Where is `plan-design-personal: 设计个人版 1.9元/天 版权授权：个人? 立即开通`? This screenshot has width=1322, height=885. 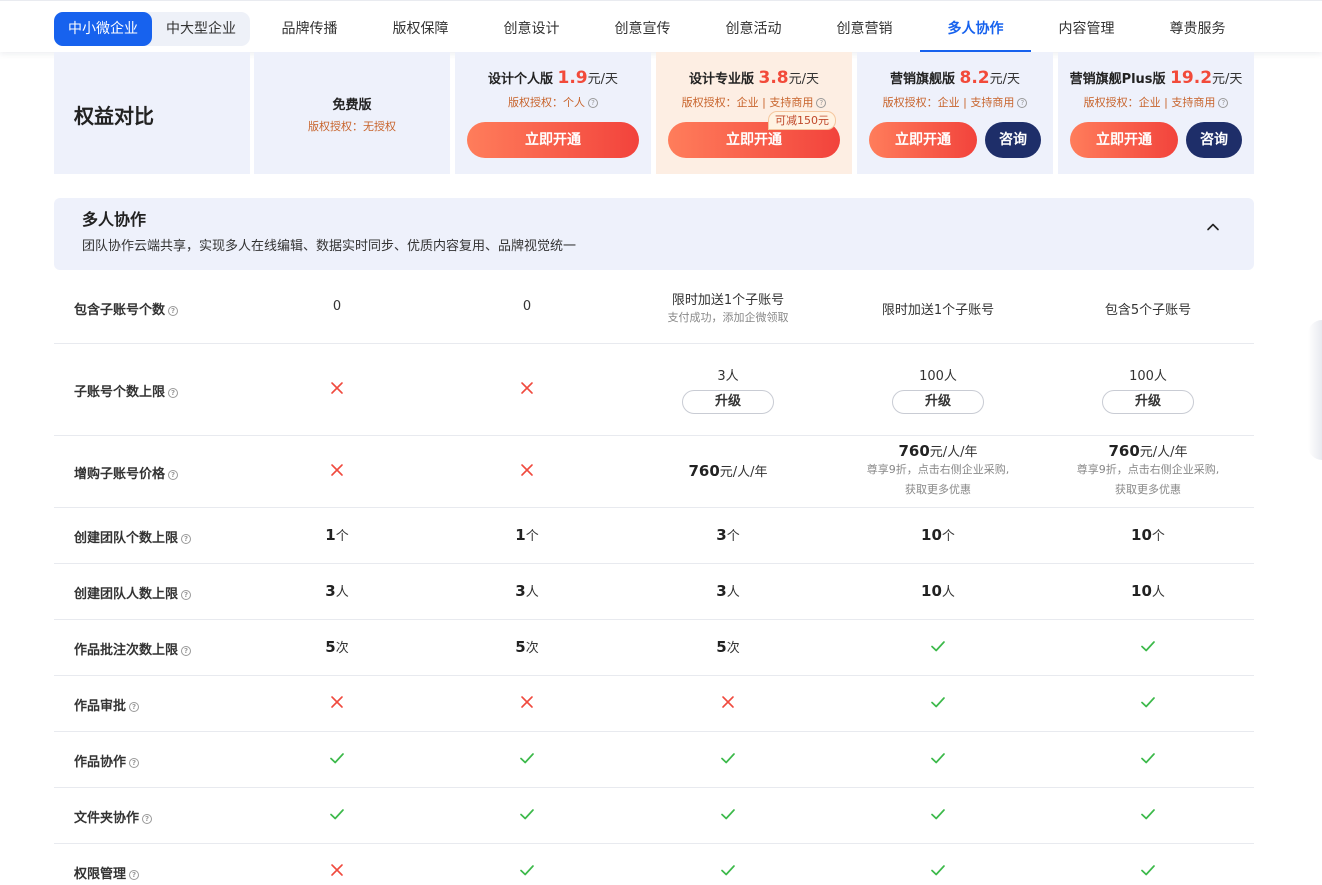
plan-design-personal: 设计个人版 1.9元/天 版权授权：个人? 立即开通 is located at coordinates (553, 113).